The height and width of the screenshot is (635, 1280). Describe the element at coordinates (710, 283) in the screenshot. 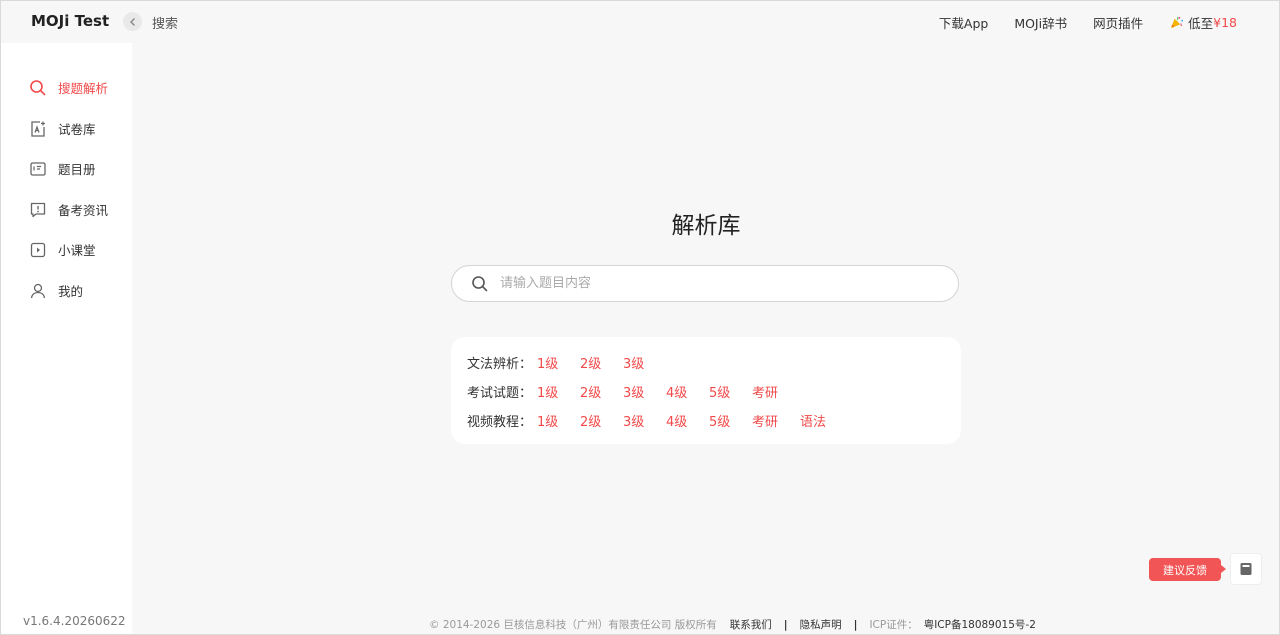

I see `search-input` at that location.